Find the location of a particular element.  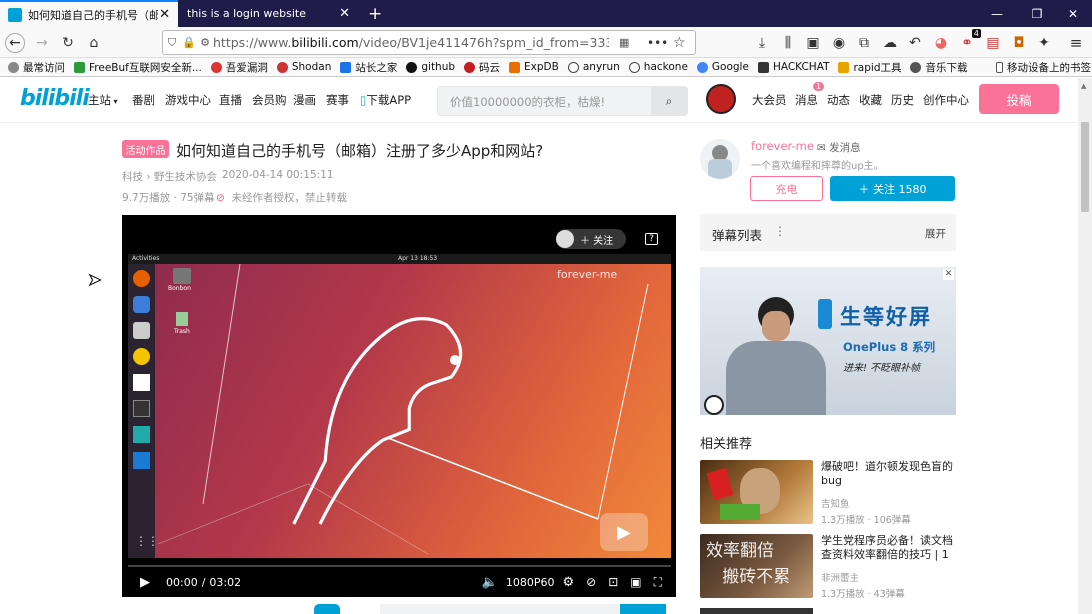

bookmark-item: 音乐下载 is located at coordinates (938, 67).